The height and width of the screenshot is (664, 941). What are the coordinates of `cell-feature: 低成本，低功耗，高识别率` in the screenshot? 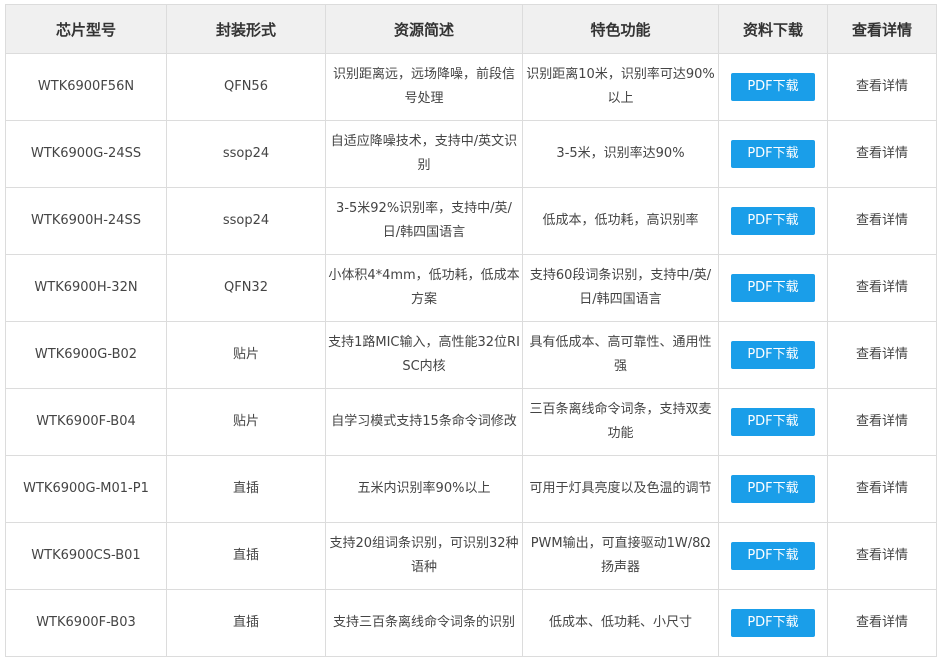 It's located at (620, 221).